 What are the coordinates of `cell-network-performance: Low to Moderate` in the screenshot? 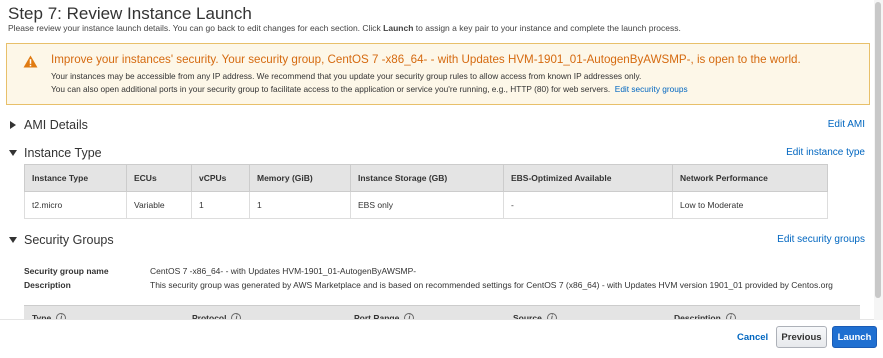 It's located at (750, 205).